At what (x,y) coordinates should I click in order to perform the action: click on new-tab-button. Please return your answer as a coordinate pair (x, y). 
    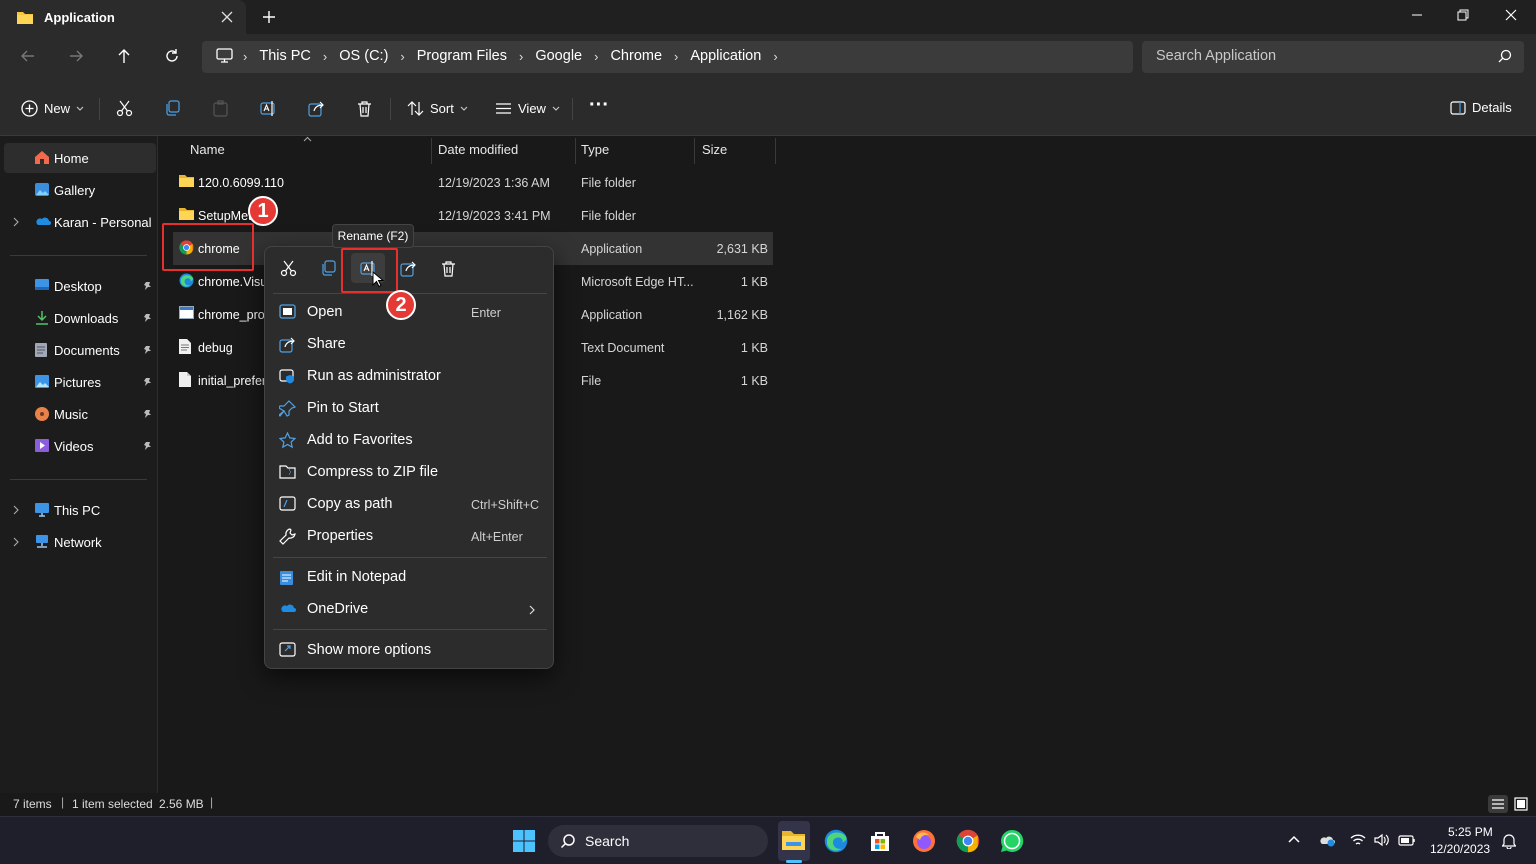
    Looking at the image, I should click on (269, 17).